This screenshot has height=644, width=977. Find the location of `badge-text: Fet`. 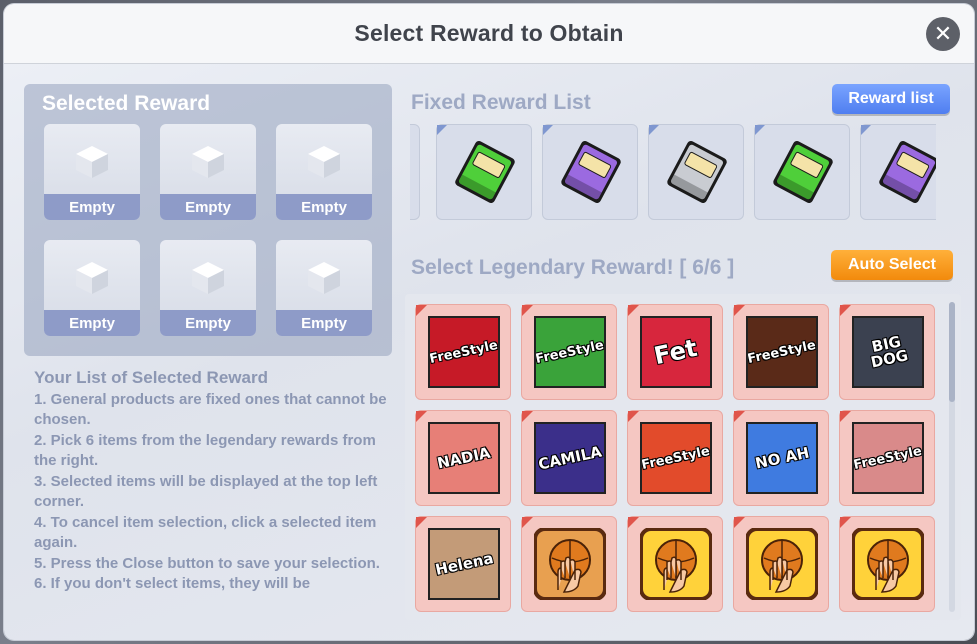

badge-text: Fet is located at coordinates (676, 352).